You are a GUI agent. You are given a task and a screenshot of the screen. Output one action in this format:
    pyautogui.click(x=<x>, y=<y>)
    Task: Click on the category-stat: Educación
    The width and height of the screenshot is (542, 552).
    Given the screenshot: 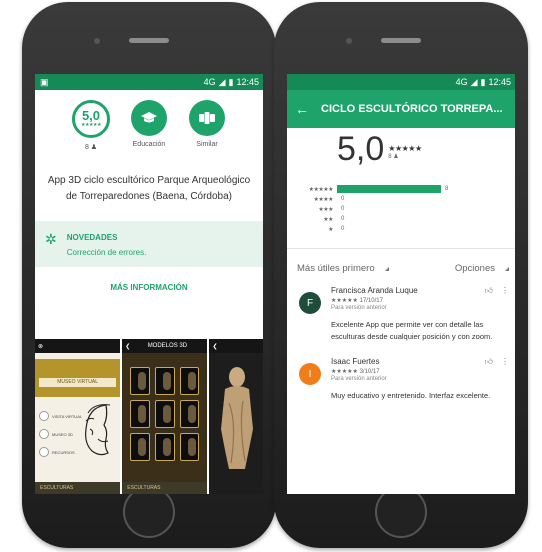 What is the action you would take?
    pyautogui.click(x=149, y=125)
    